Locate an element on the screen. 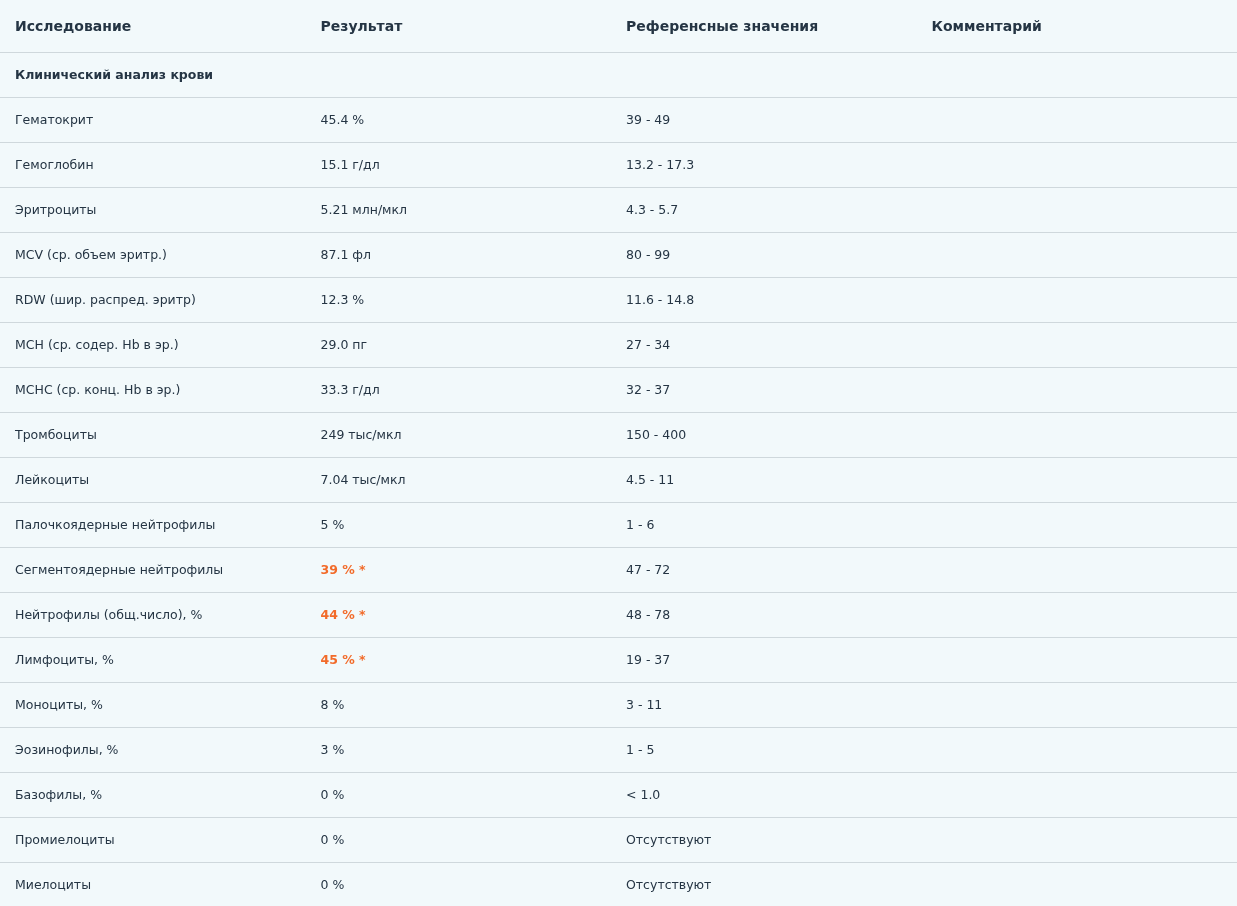 This screenshot has height=906, width=1237. test-name: RDW (шир. распред. эритр) is located at coordinates (106, 299).